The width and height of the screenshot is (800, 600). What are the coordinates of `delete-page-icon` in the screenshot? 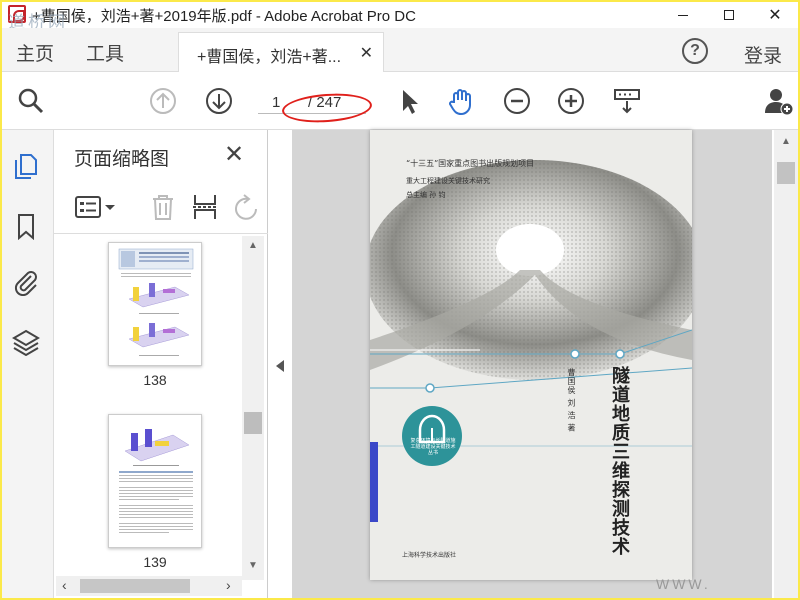 It's located at (163, 207).